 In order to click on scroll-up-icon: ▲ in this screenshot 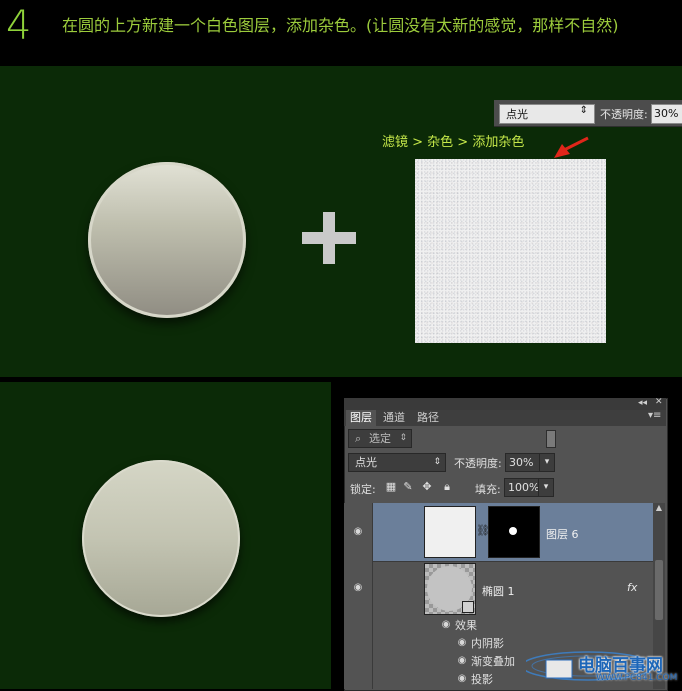, I will do `click(659, 508)`.